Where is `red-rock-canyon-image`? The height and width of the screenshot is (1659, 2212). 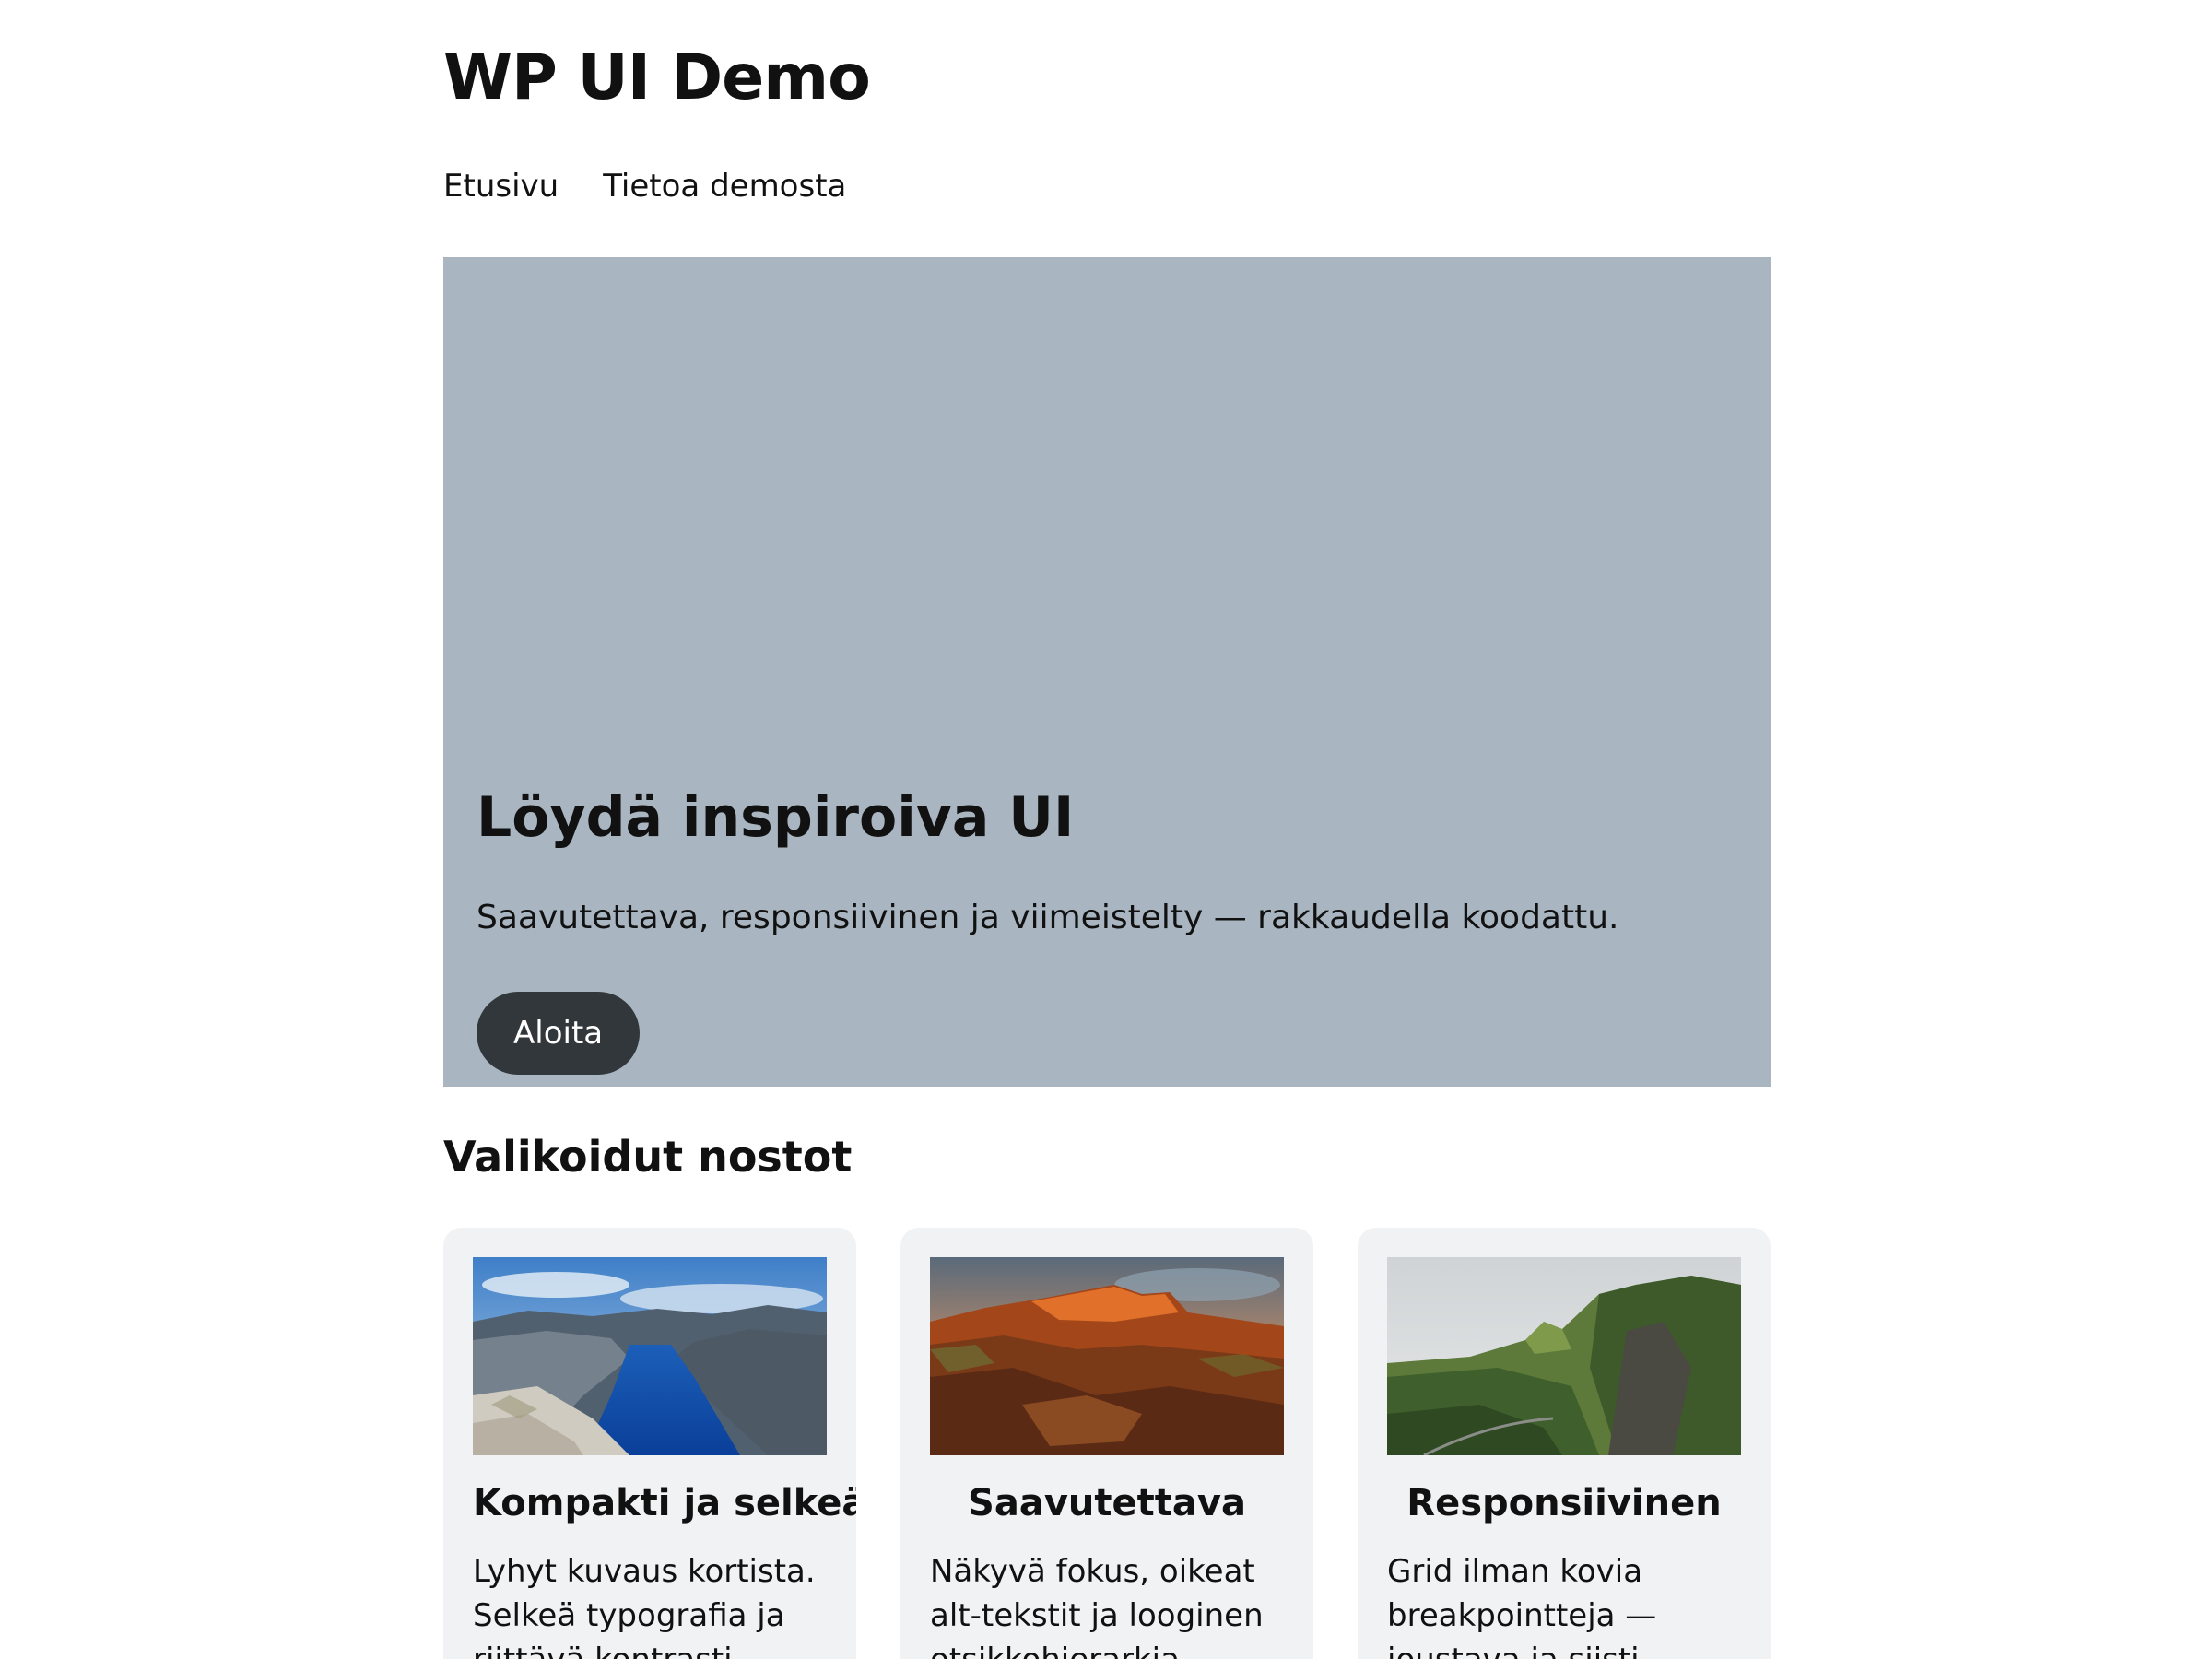 red-rock-canyon-image is located at coordinates (1107, 1356).